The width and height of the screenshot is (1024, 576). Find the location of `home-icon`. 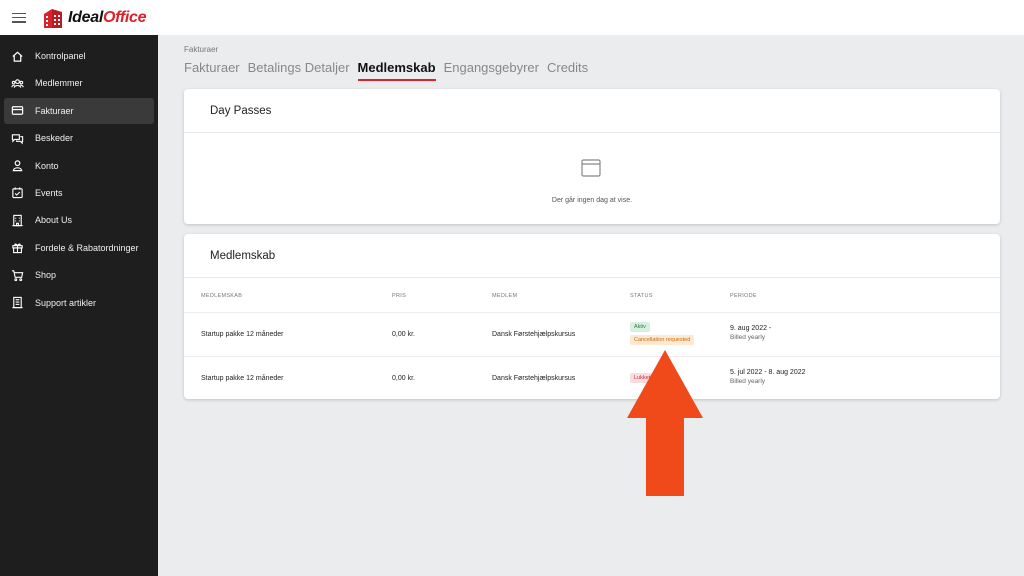

home-icon is located at coordinates (17, 56).